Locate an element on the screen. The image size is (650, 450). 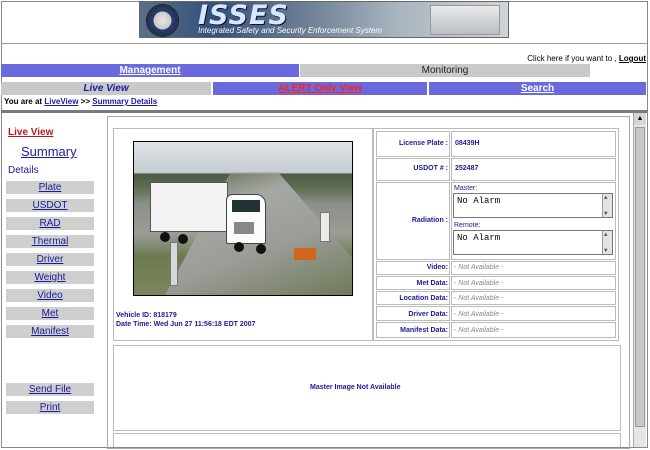
kentucky-seal-icon is located at coordinates (162, 20).